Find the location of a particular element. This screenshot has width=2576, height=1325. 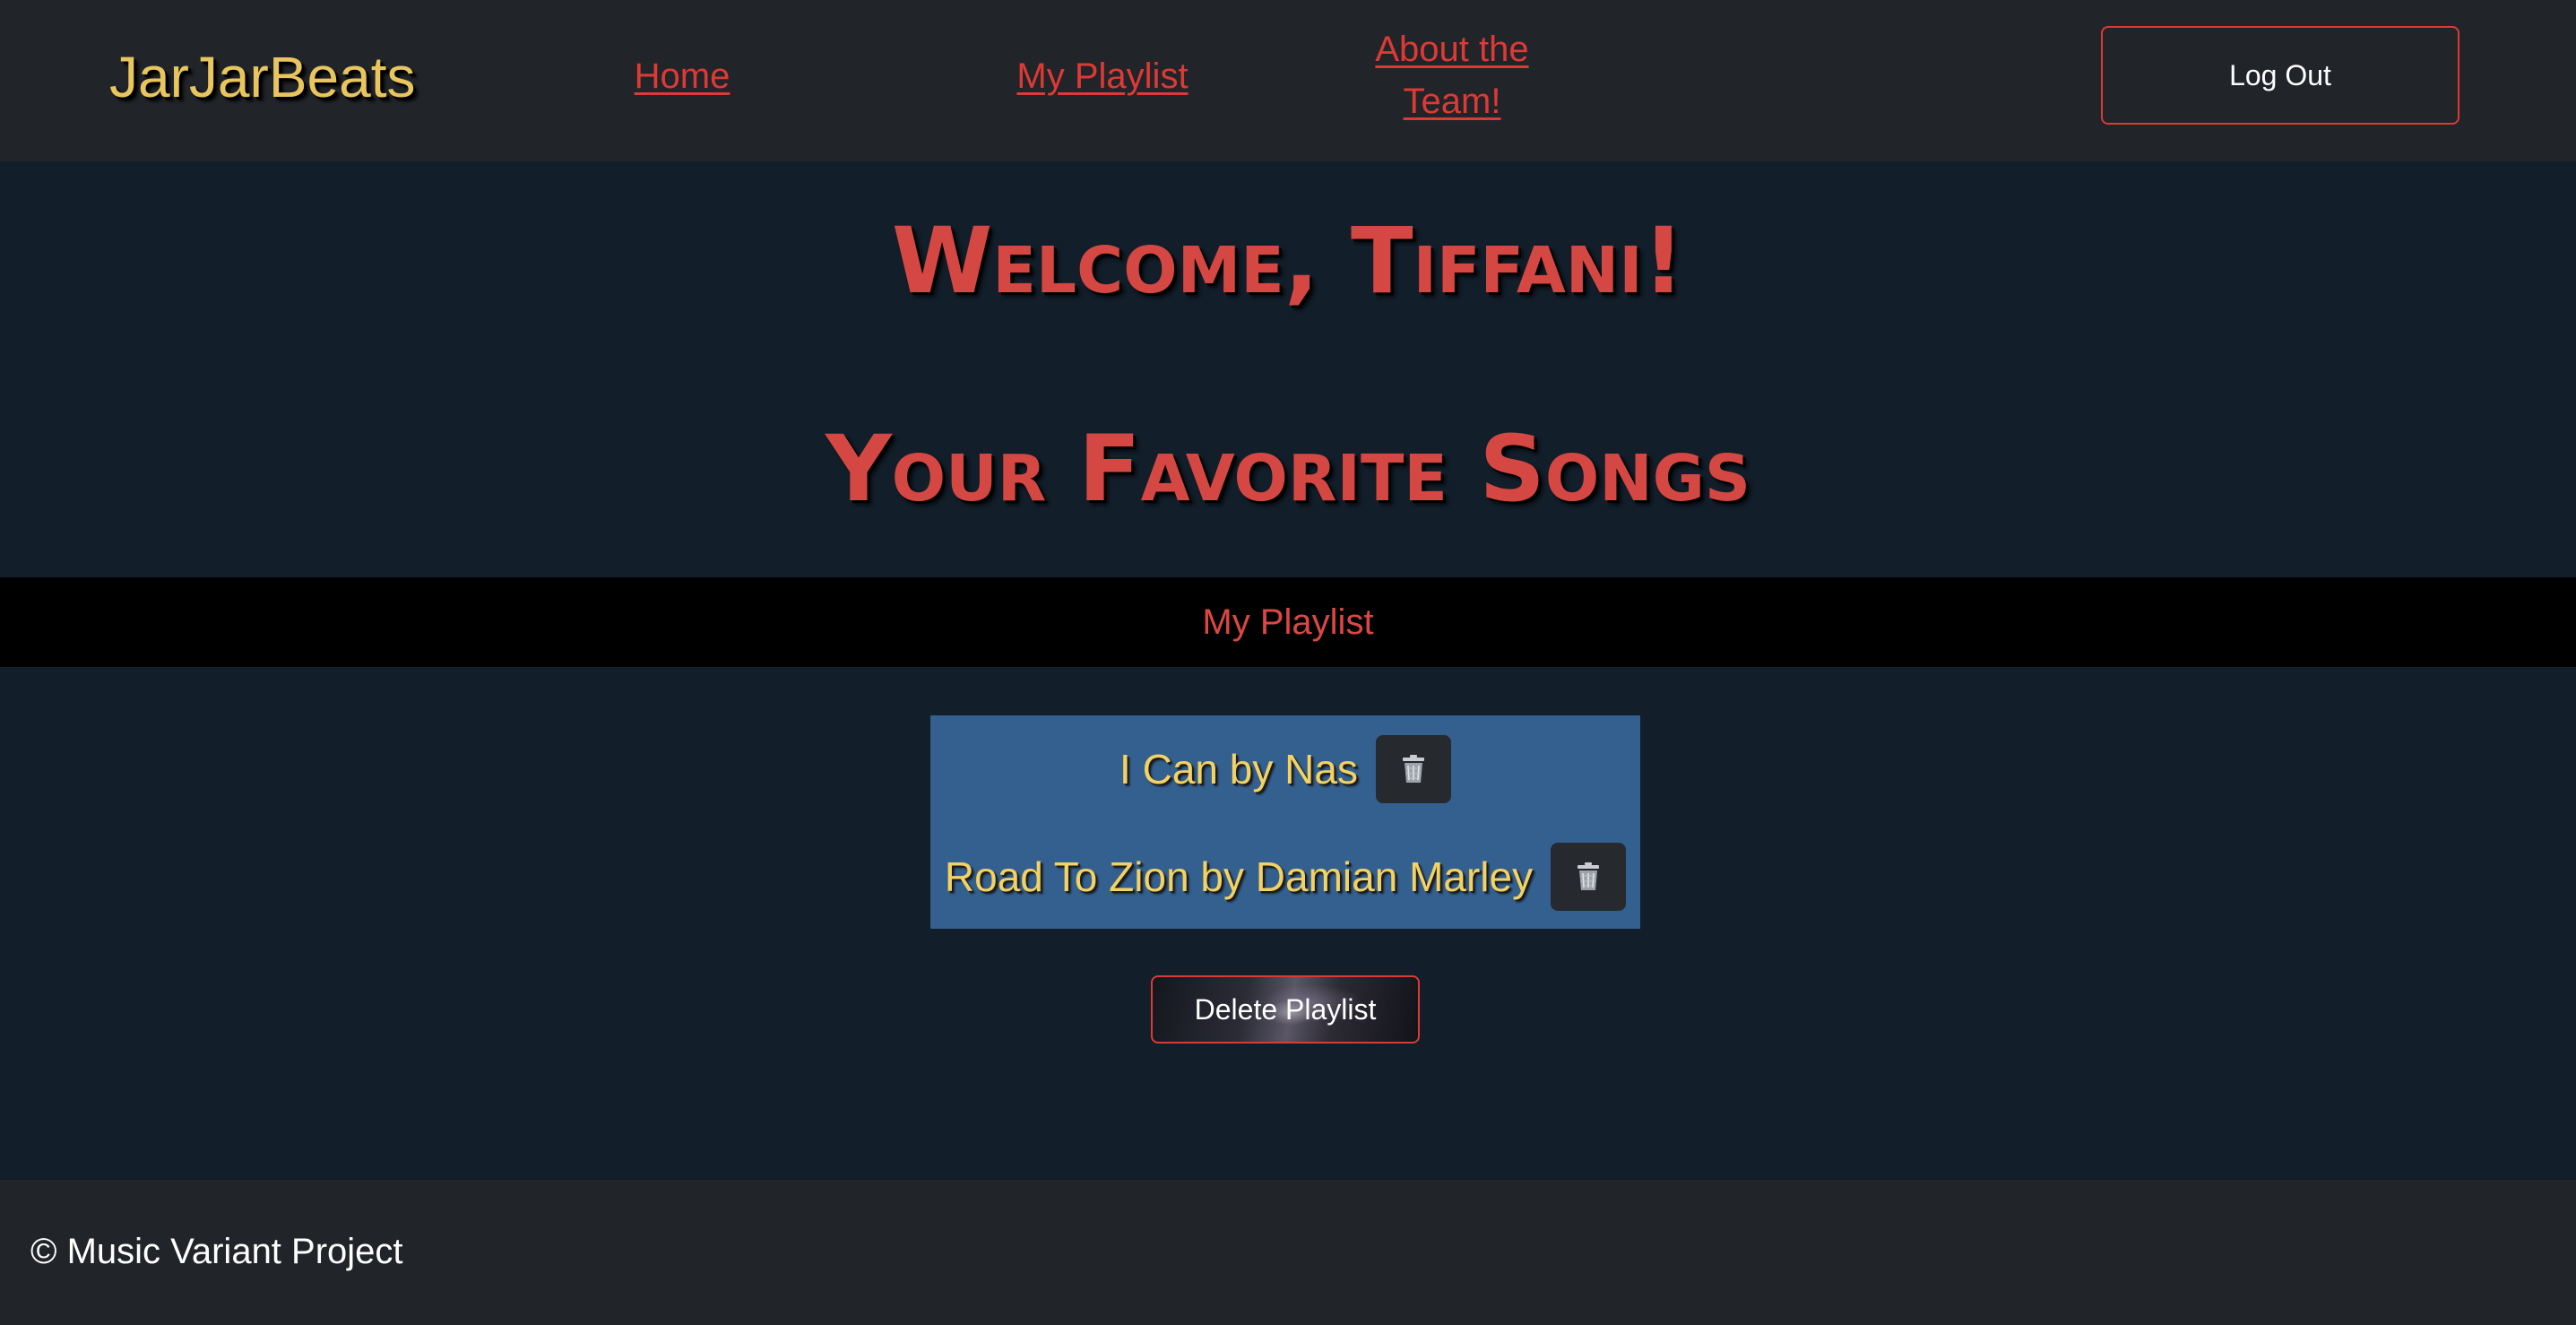

song-title: Road To Zion by Damian Marley is located at coordinates (1239, 876).